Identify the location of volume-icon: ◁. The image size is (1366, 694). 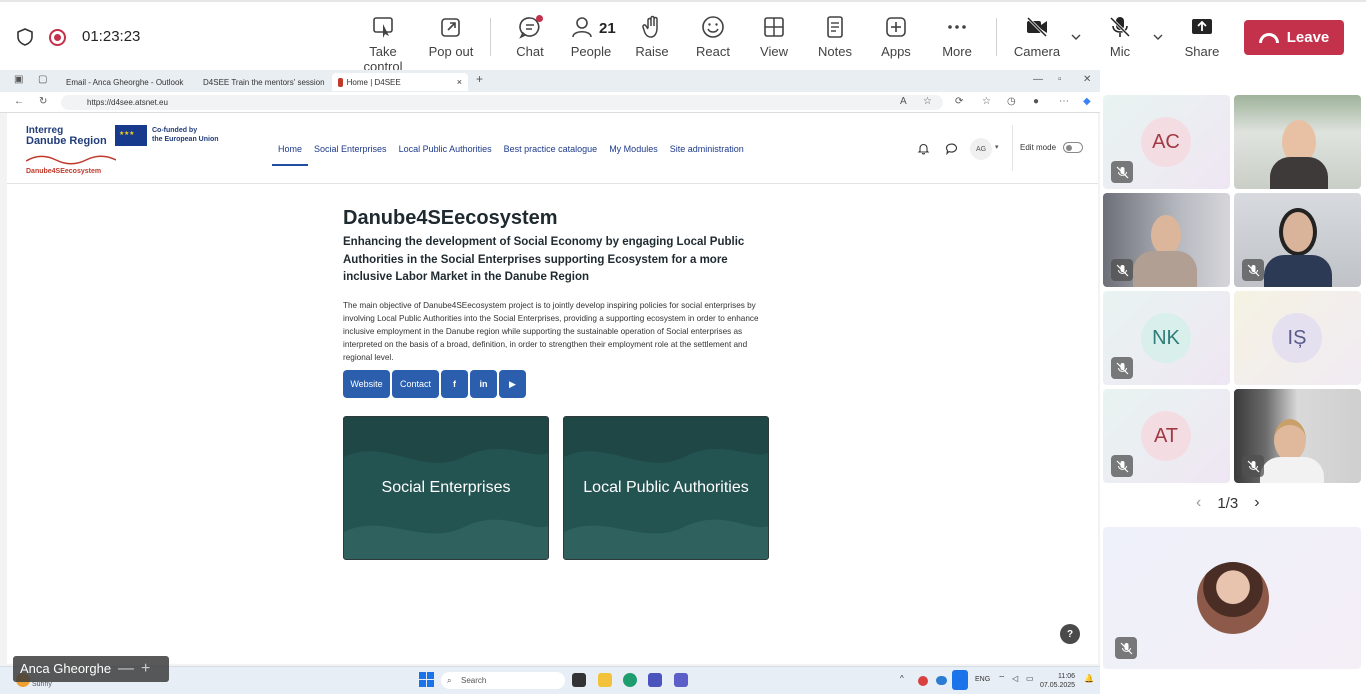
(1015, 678).